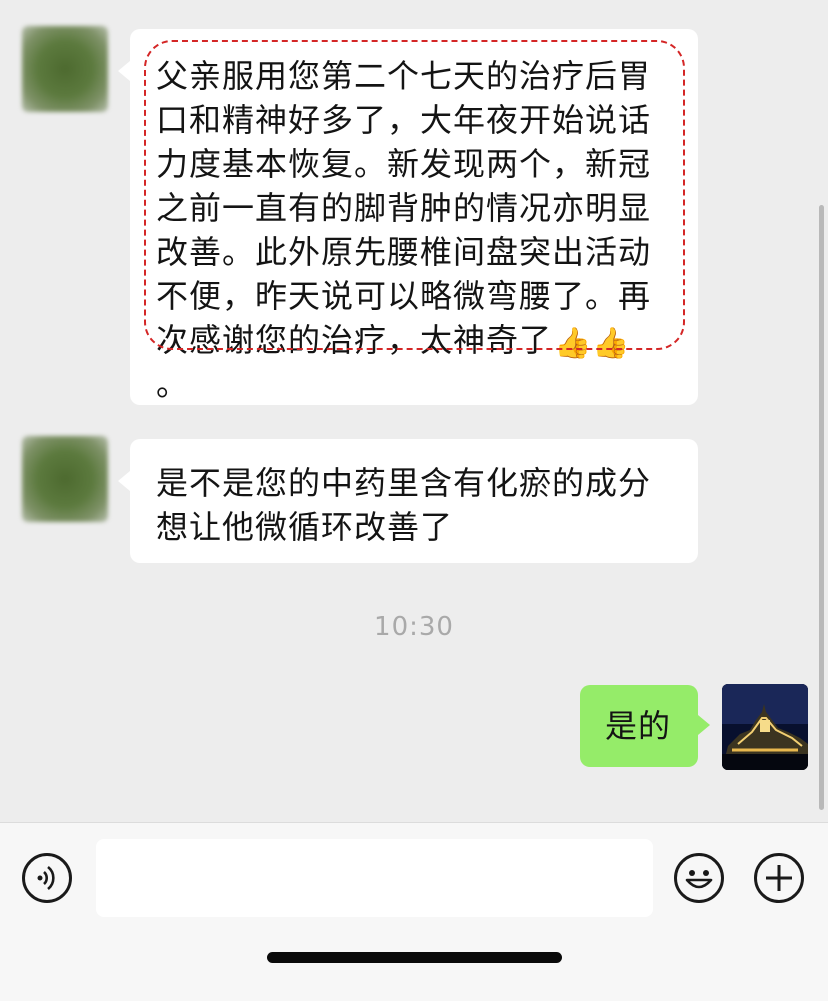 This screenshot has height=1001, width=828. Describe the element at coordinates (638, 726) in the screenshot. I see `message-text: 是的` at that location.